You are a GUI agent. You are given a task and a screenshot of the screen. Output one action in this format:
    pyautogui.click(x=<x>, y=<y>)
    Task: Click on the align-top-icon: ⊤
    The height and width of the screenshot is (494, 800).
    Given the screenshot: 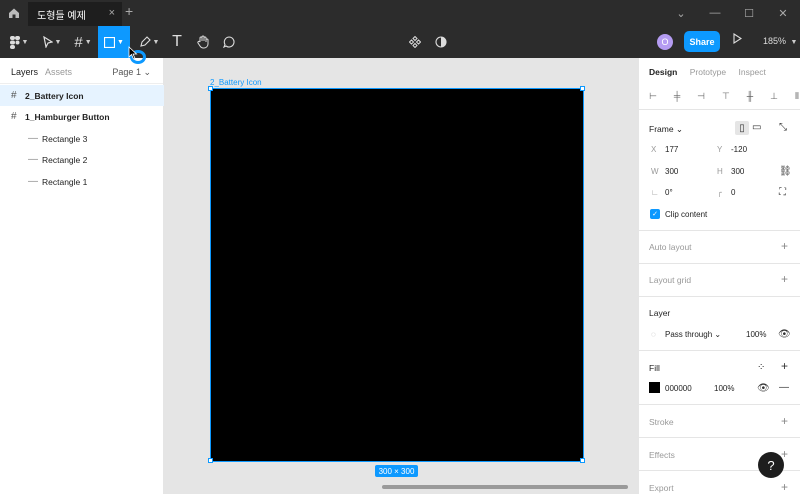 What is the action you would take?
    pyautogui.click(x=726, y=96)
    